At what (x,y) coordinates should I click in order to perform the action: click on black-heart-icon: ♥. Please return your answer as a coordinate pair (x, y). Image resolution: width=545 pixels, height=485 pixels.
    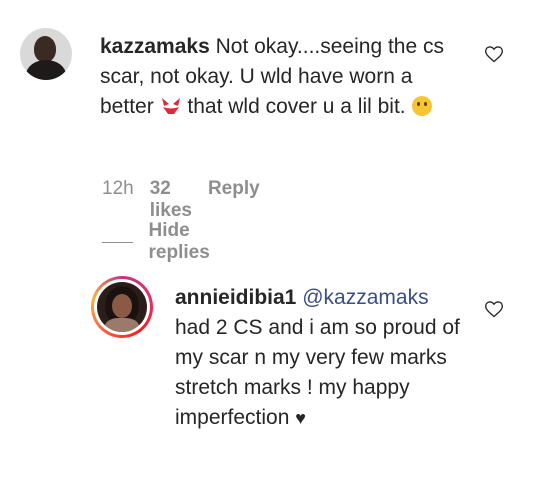
    Looking at the image, I should click on (300, 418).